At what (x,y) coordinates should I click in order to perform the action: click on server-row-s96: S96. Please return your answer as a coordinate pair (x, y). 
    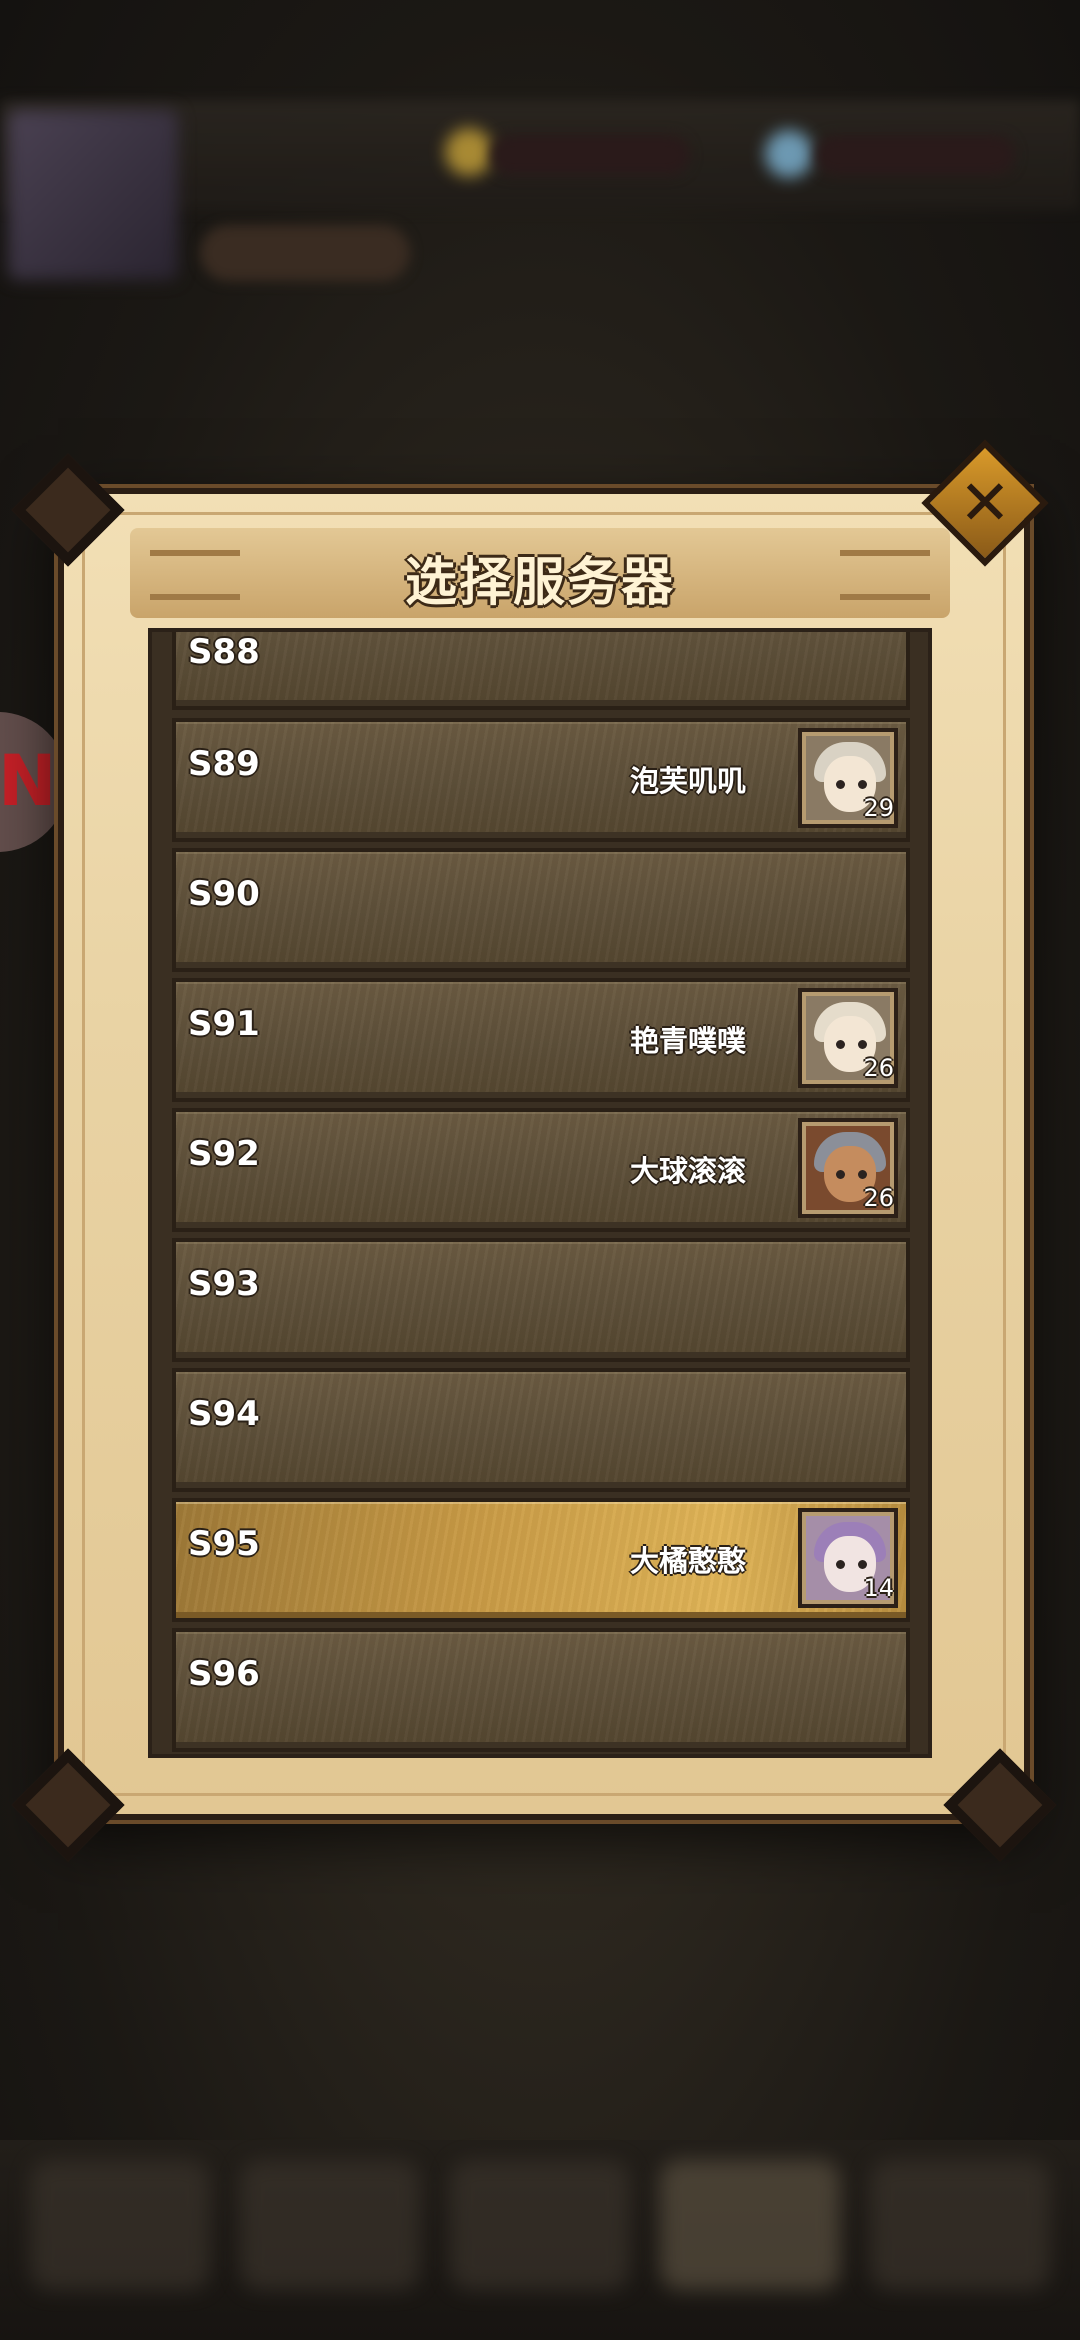
    Looking at the image, I should click on (541, 1690).